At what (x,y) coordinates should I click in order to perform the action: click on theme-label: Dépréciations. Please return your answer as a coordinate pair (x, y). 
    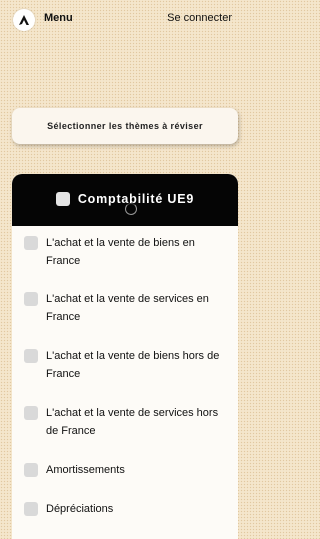
    Looking at the image, I should click on (80, 509).